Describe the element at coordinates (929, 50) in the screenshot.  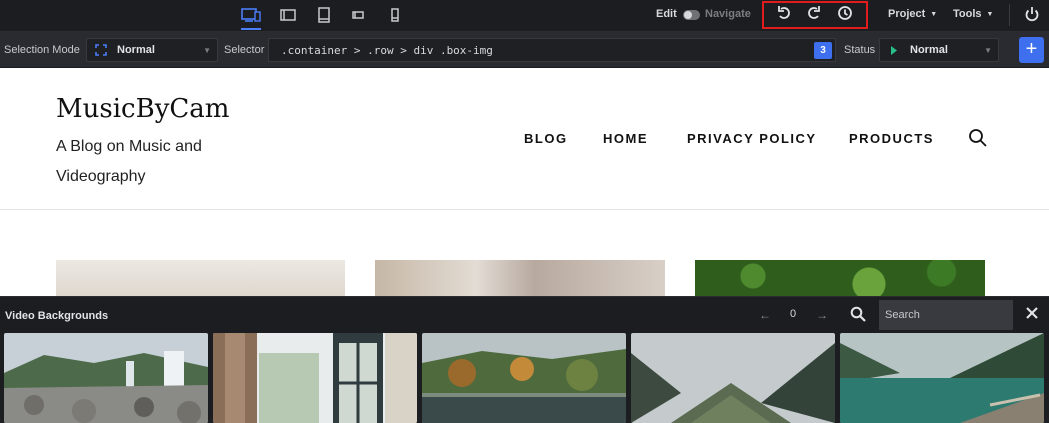
I see `status-value: Normal` at that location.